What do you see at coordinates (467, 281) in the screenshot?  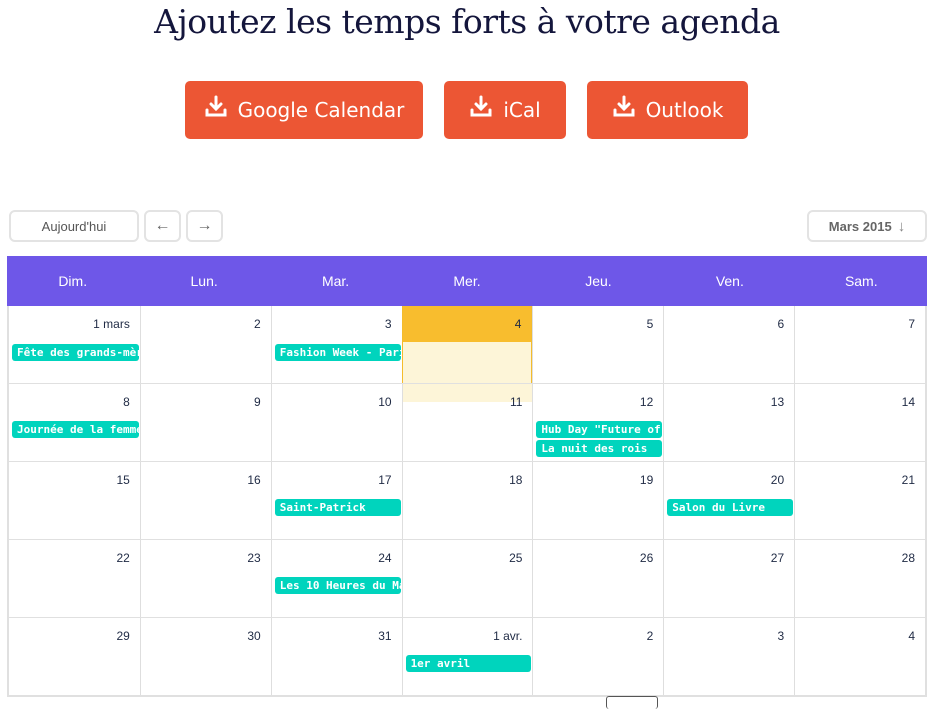 I see `weekday-header: Dim. Lun. Mar. Mer. Jeu. Ven. Sam.` at bounding box center [467, 281].